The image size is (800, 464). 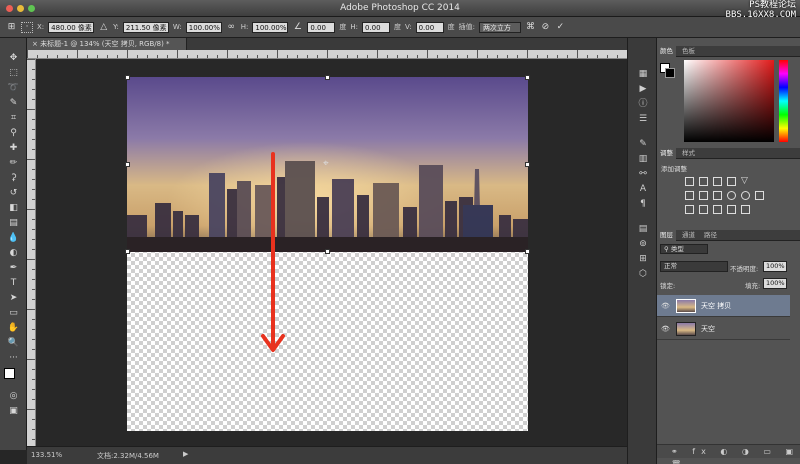 I want to click on brush-presets-icon: ▥, so click(x=643, y=159).